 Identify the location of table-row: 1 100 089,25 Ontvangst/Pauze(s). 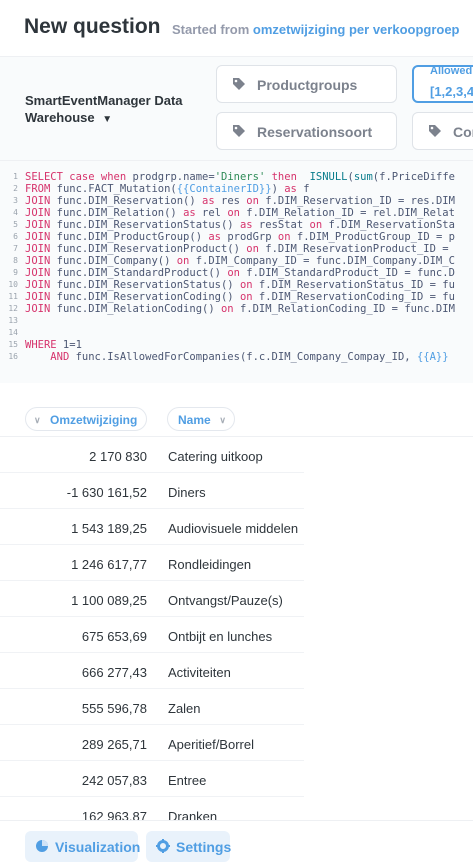
(236, 599).